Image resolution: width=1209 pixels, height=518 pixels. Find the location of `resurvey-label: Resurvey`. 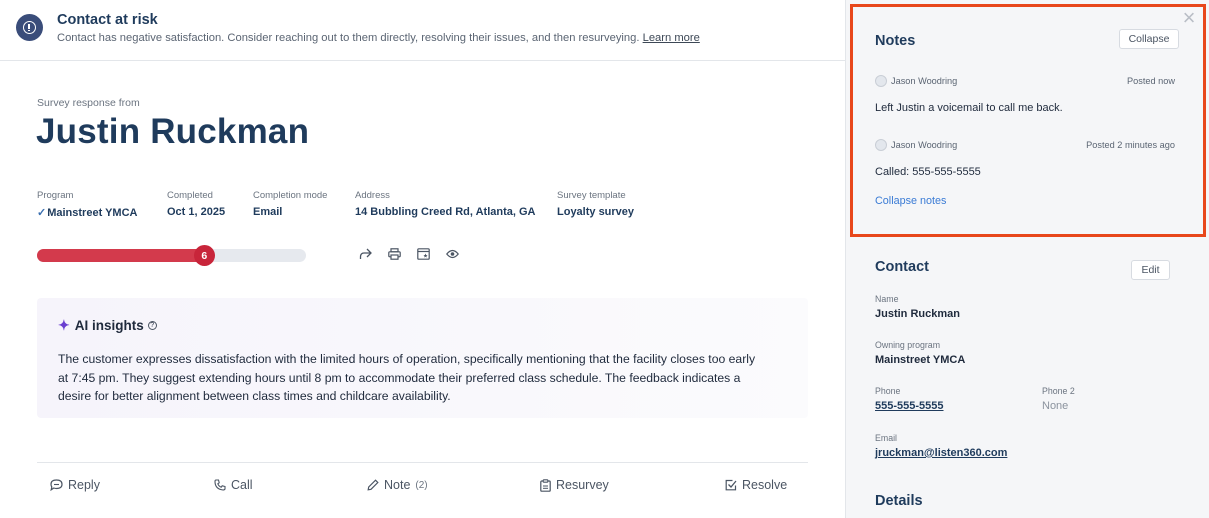

resurvey-label: Resurvey is located at coordinates (582, 485).